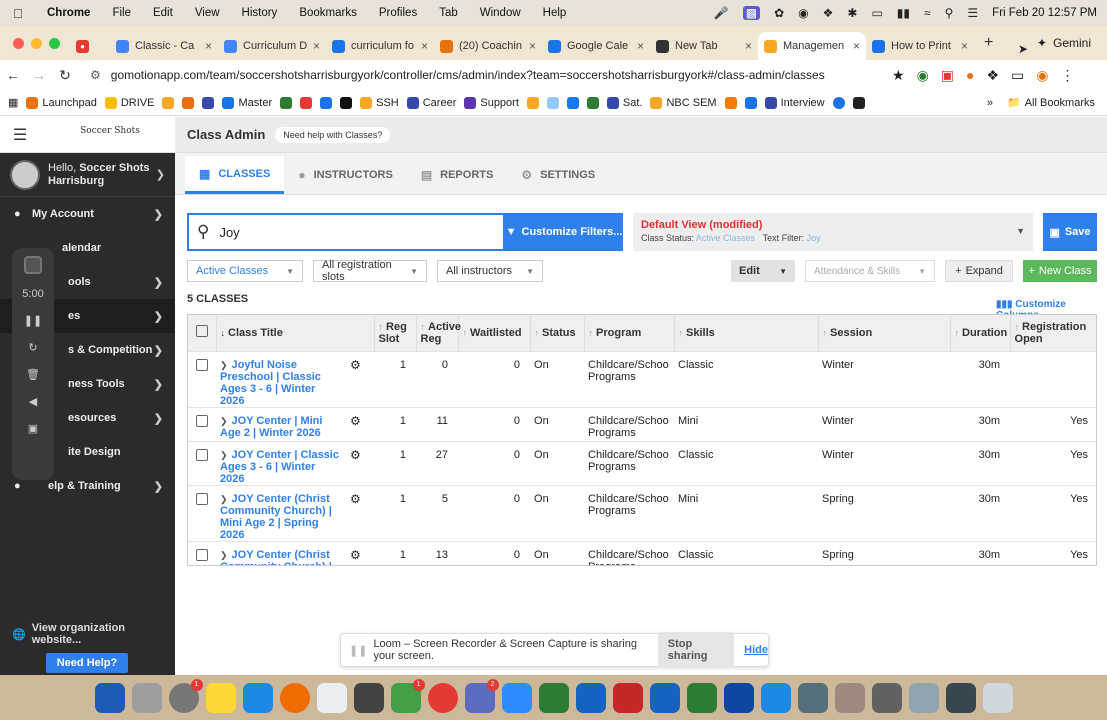  What do you see at coordinates (696, 650) in the screenshot?
I see `stop-sharing-button: Stop sharing` at bounding box center [696, 650].